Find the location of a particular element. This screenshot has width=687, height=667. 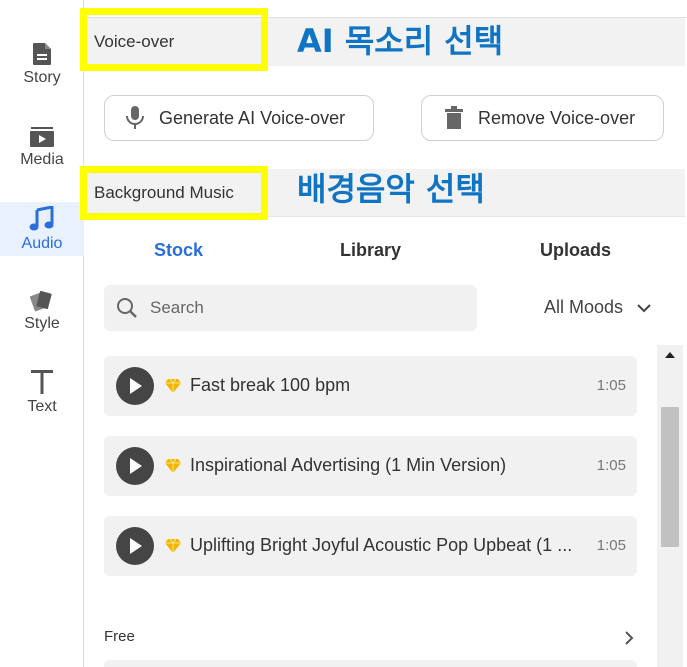

track-item: Fast break 100 bpm 1:05 is located at coordinates (370, 386).